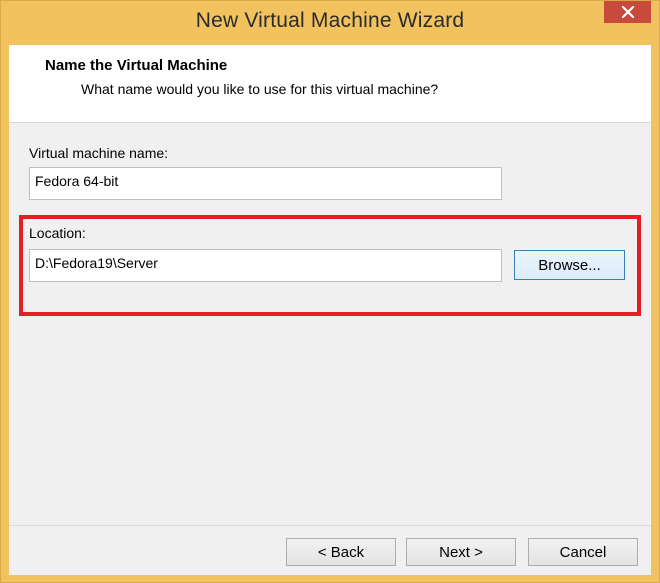 The width and height of the screenshot is (660, 583). I want to click on vm-name-label: Virtual machine name:, so click(99, 153).